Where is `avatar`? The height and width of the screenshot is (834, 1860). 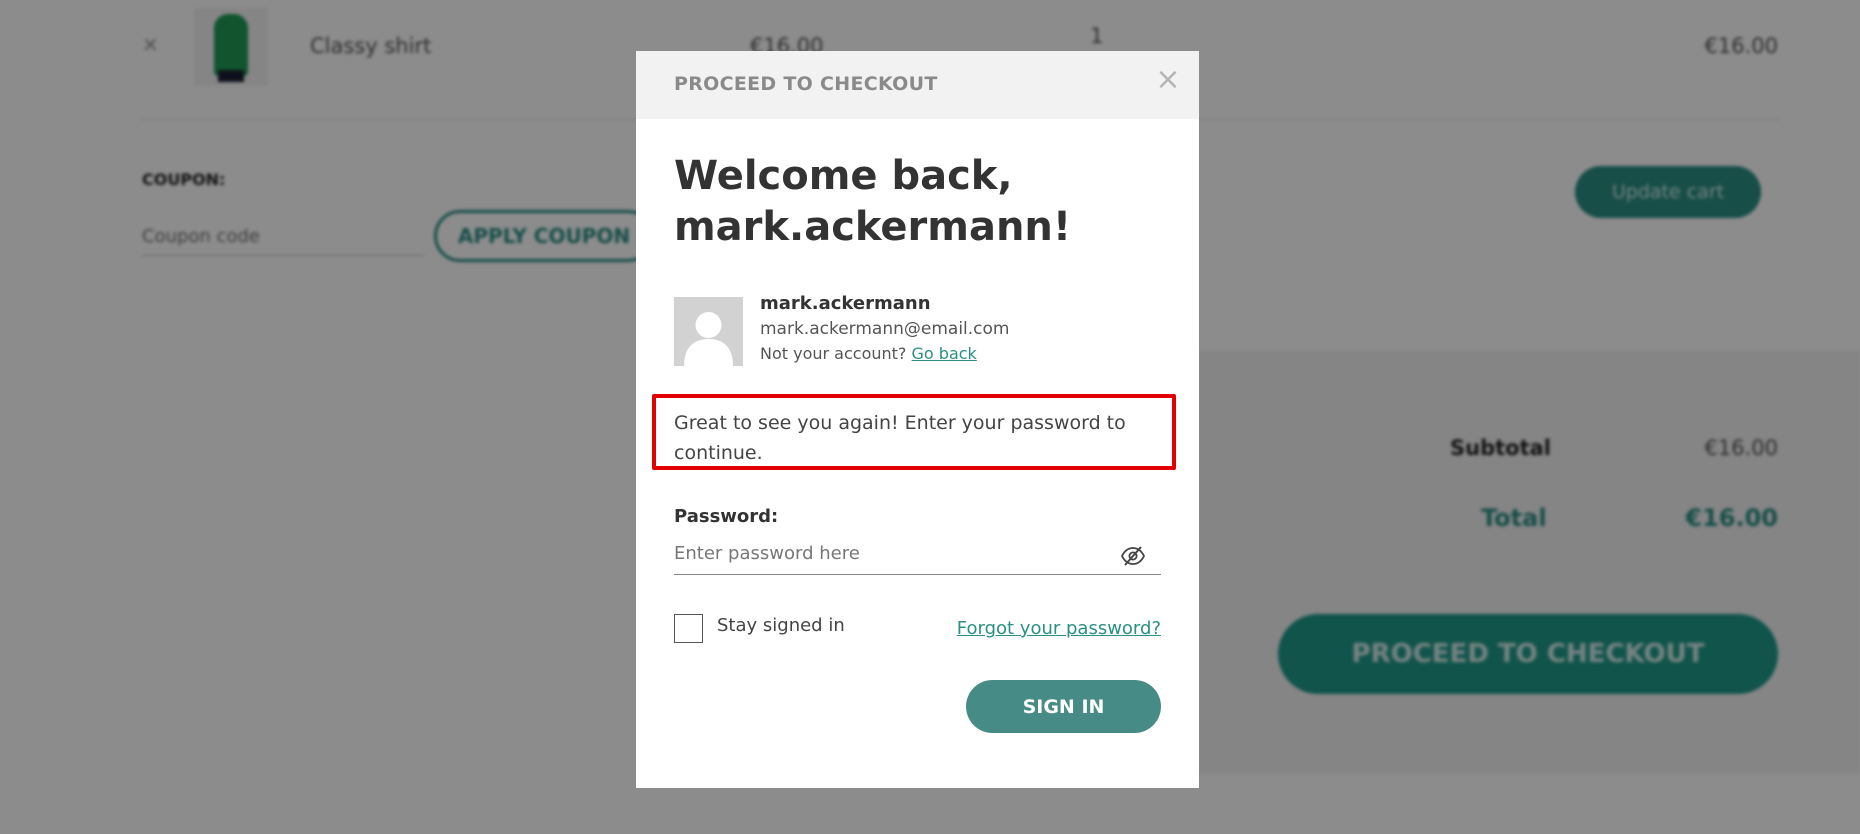 avatar is located at coordinates (708, 331).